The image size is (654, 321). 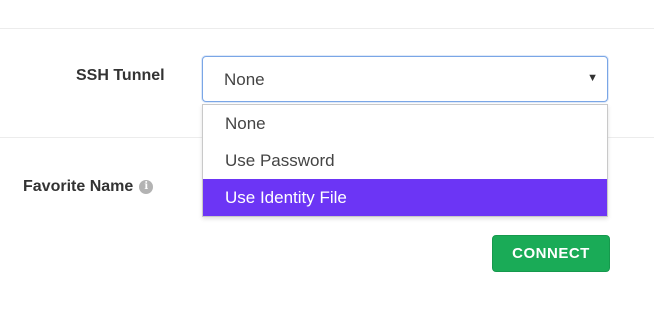 What do you see at coordinates (146, 187) in the screenshot?
I see `info-icon: i` at bounding box center [146, 187].